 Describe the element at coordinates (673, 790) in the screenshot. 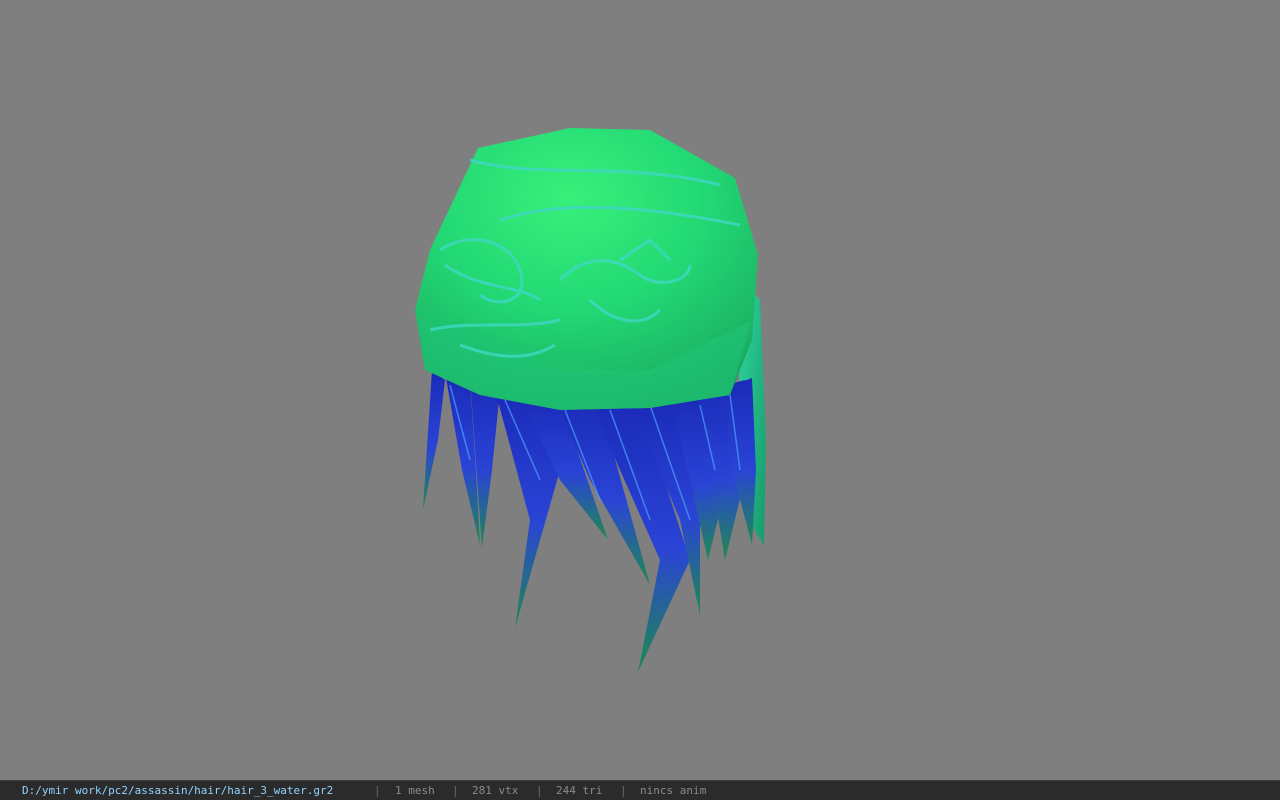

I see `anim-status: nincs anim` at that location.